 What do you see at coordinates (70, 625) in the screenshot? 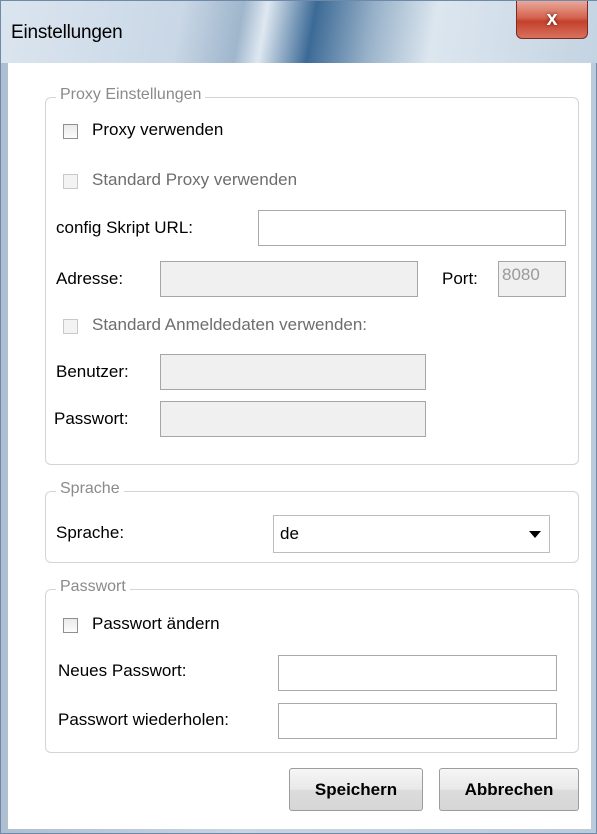
I see `change-password-checkbox` at bounding box center [70, 625].